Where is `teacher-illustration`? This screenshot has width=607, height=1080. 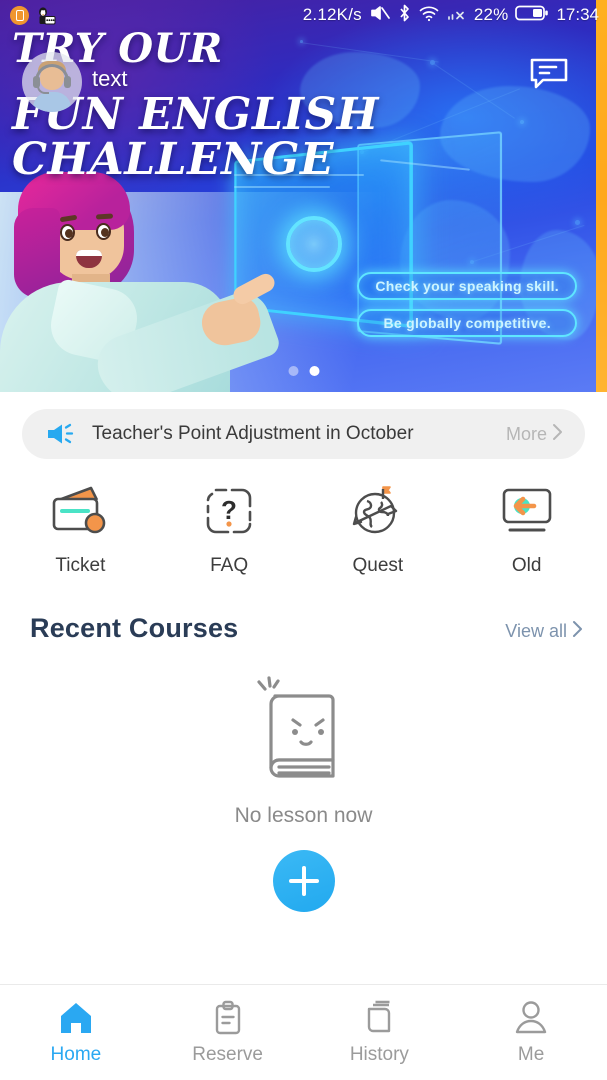
teacher-illustration is located at coordinates (165, 278).